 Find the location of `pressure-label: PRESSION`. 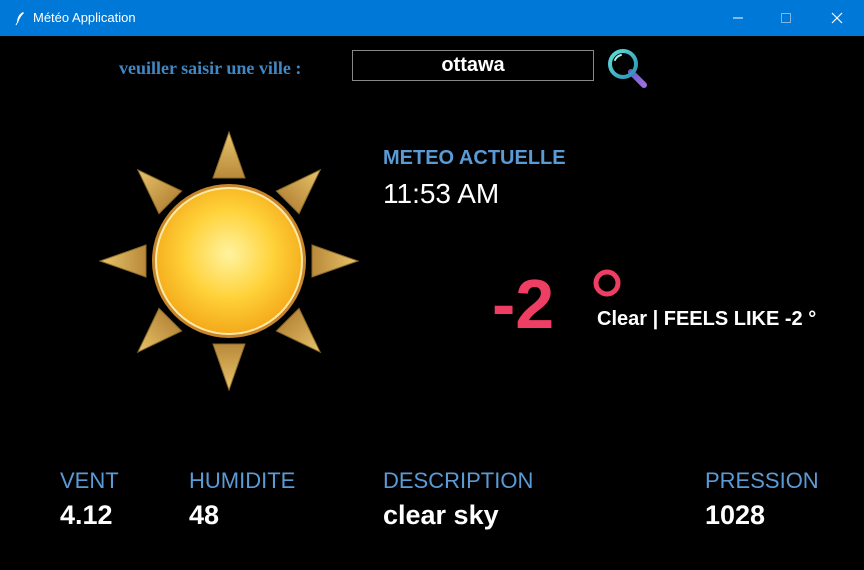

pressure-label: PRESSION is located at coordinates (762, 480).